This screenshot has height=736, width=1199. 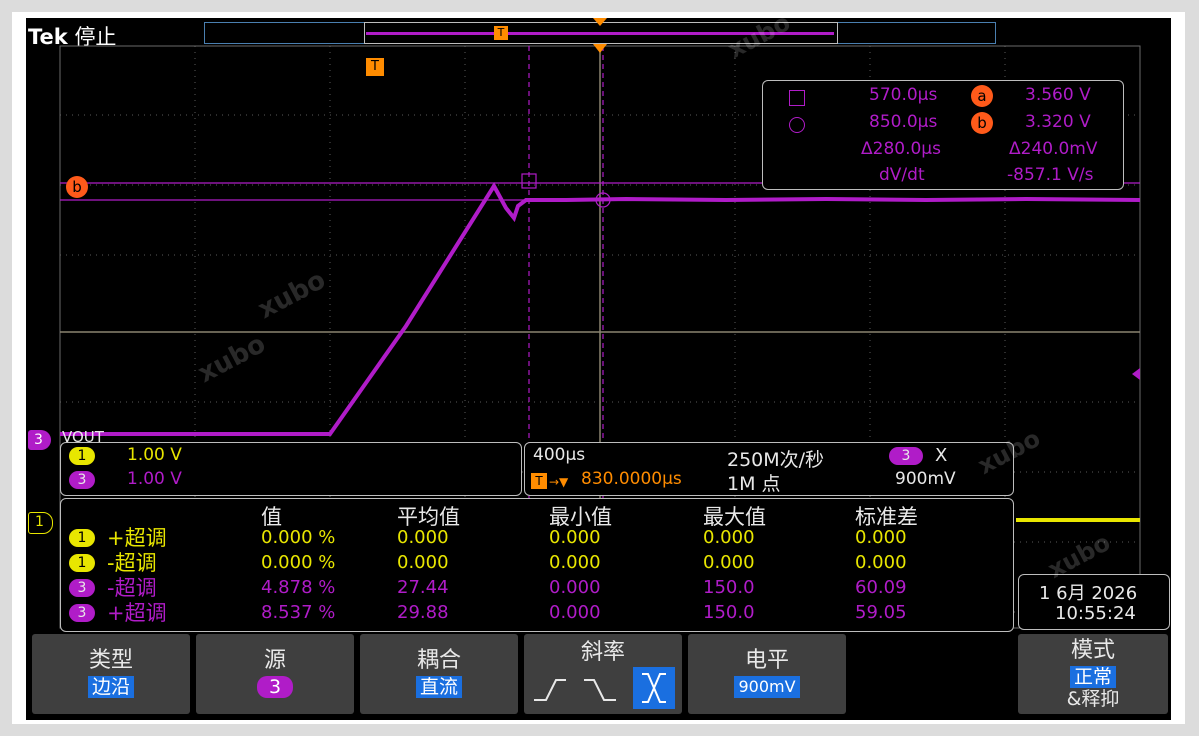 I want to click on cursor-delta-time: Δ280.0μs, so click(x=901, y=149).